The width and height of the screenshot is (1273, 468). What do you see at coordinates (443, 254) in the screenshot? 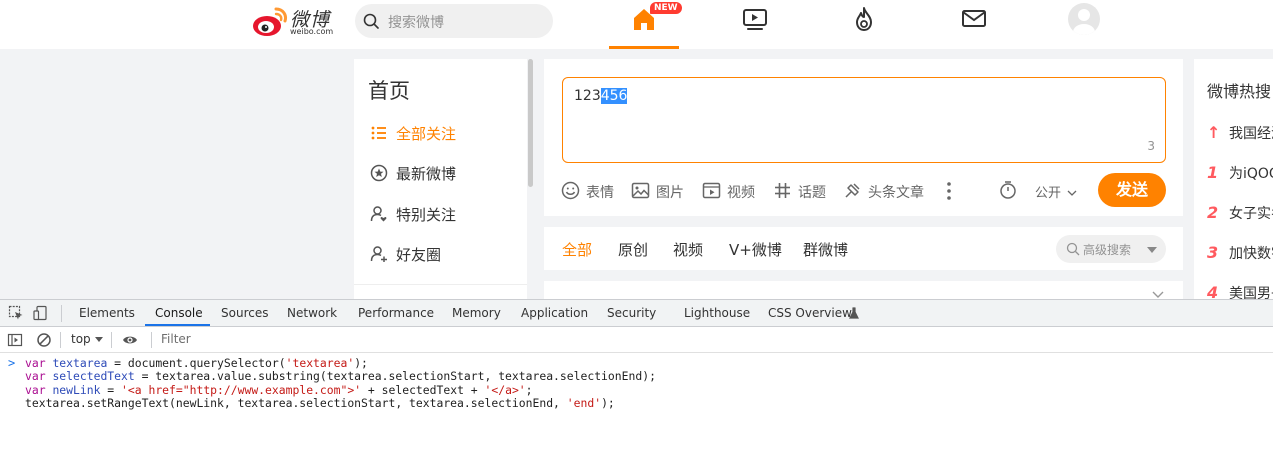
I see `nav-item-friends: 好友圈` at bounding box center [443, 254].